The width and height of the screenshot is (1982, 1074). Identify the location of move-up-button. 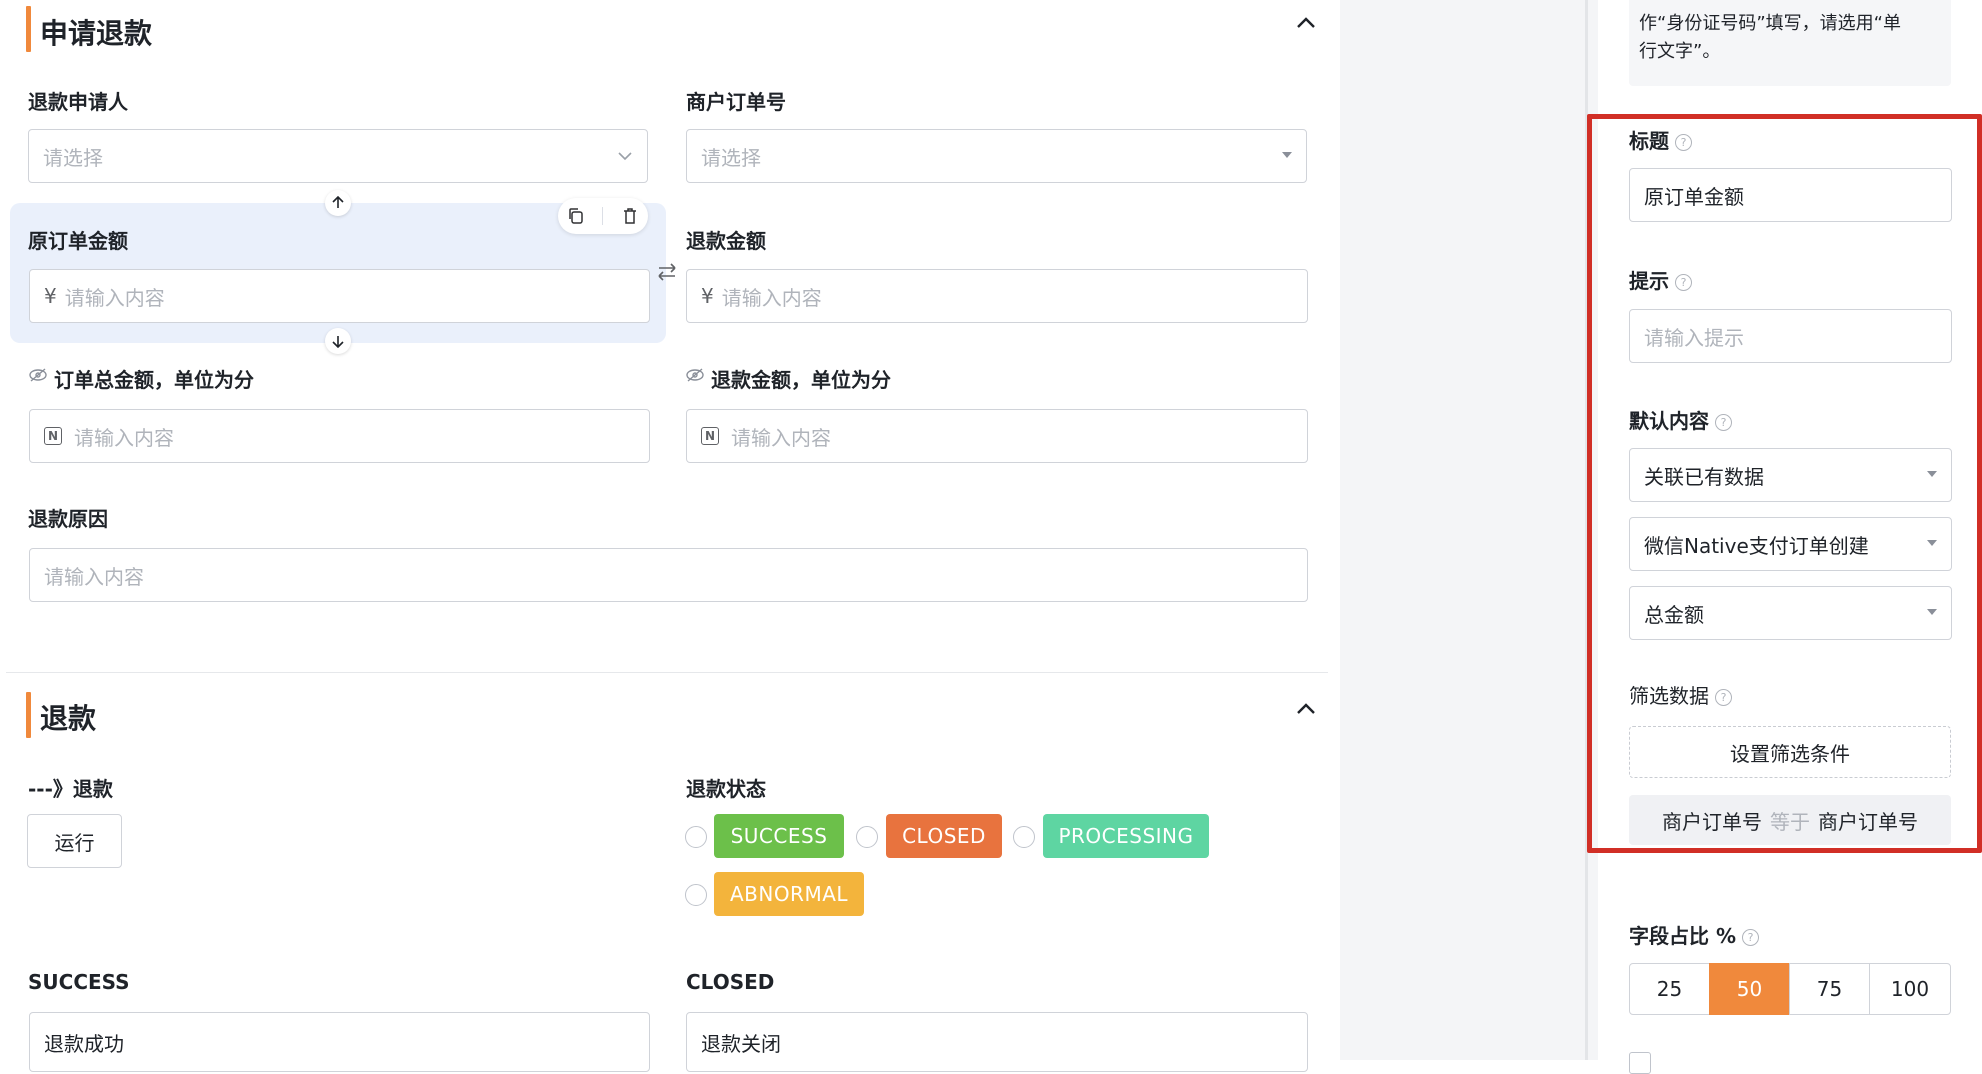
(338, 203).